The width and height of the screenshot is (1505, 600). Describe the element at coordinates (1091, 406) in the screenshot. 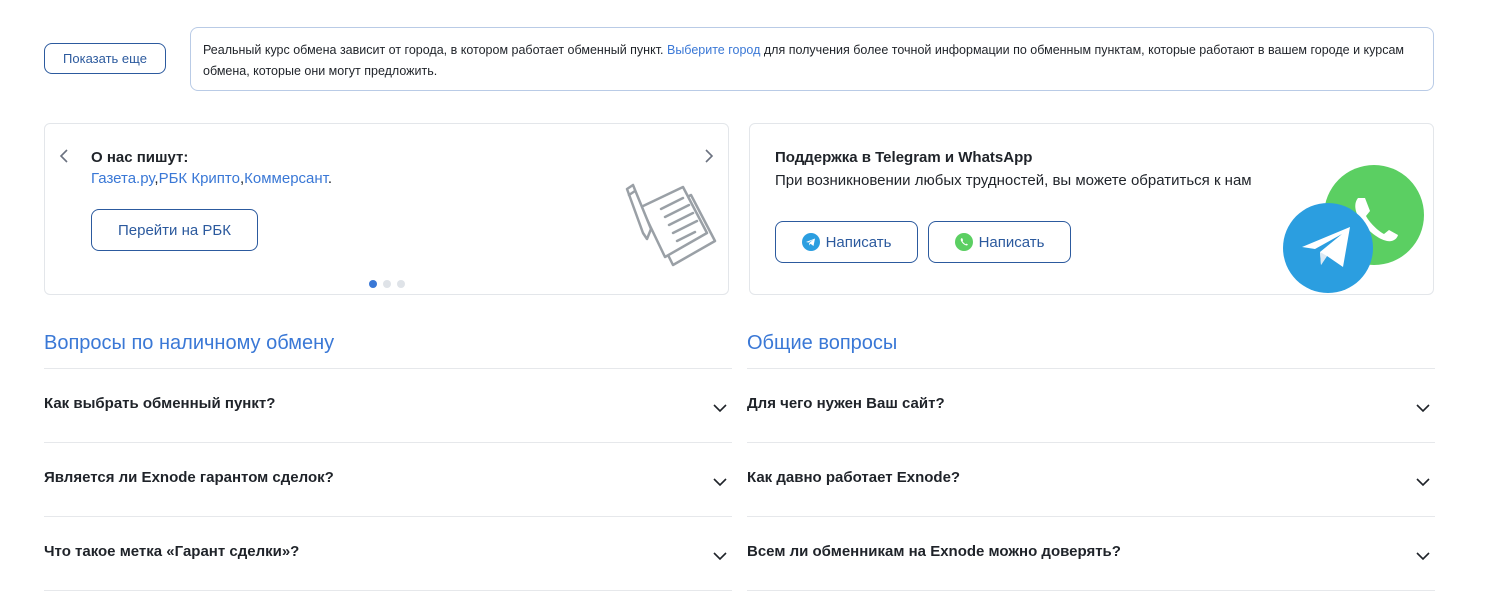

I see `faq-item: Для чего нужен Ваш сайт?` at that location.